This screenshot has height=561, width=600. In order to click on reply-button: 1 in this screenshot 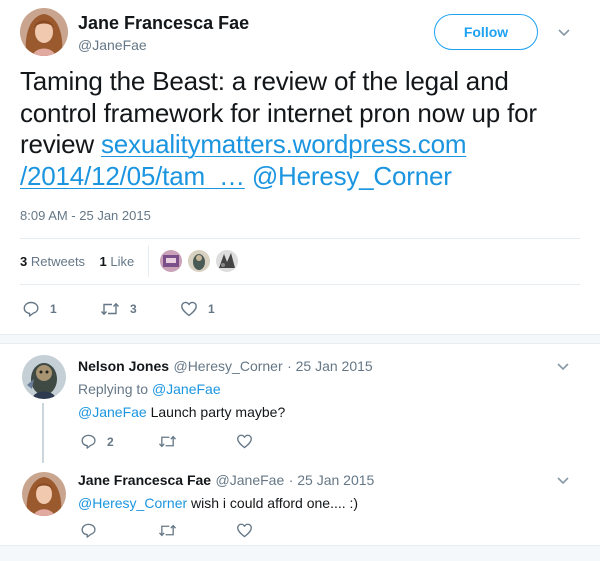, I will do `click(39, 309)`.